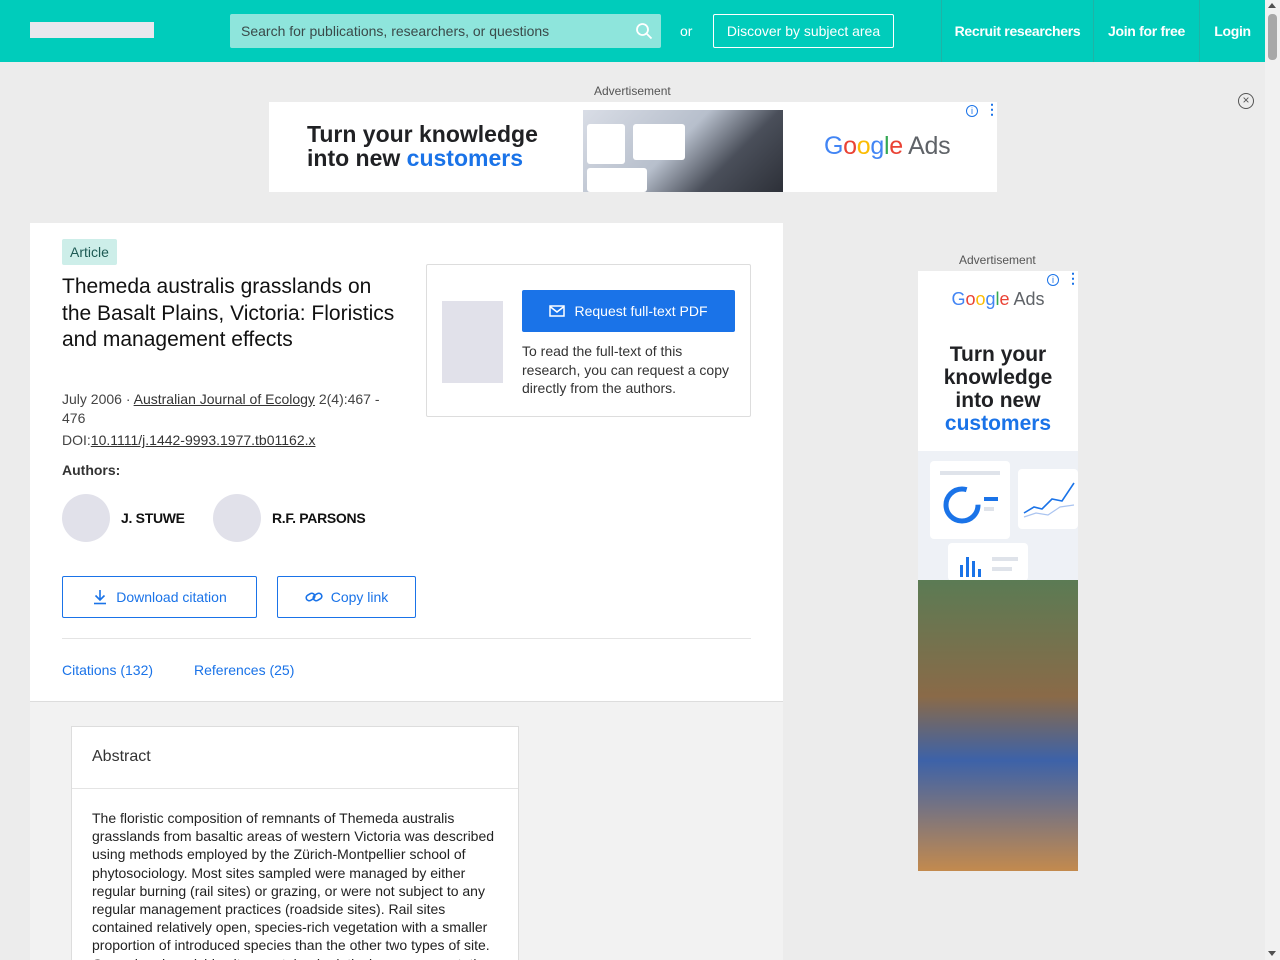 The width and height of the screenshot is (1280, 960). I want to click on authors-label: Authors:, so click(91, 470).